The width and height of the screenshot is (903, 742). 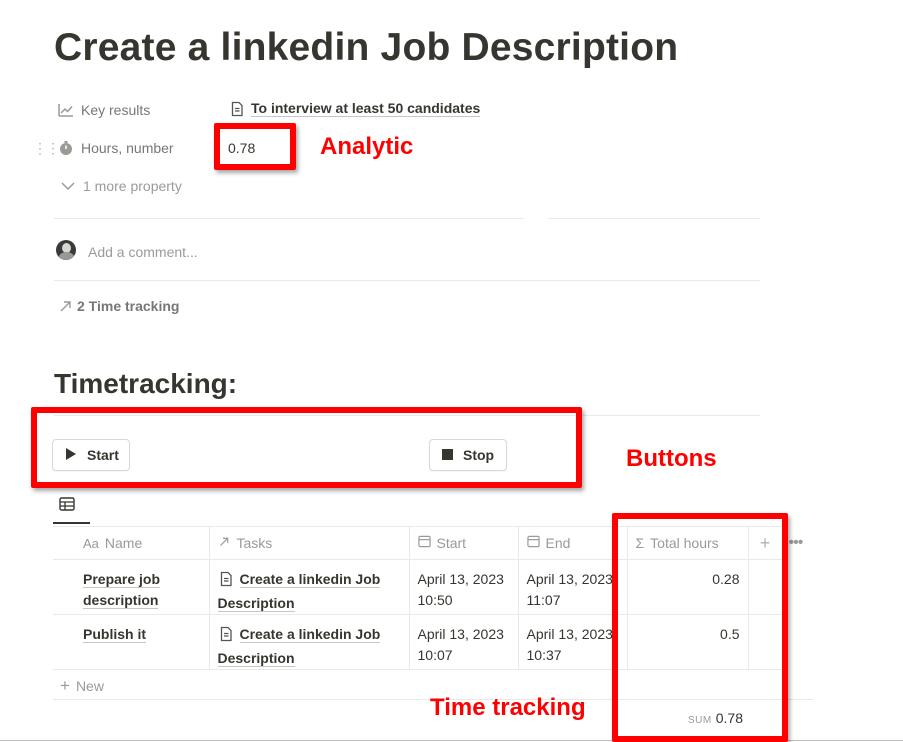 I want to click on table-view-tab, so click(x=67, y=506).